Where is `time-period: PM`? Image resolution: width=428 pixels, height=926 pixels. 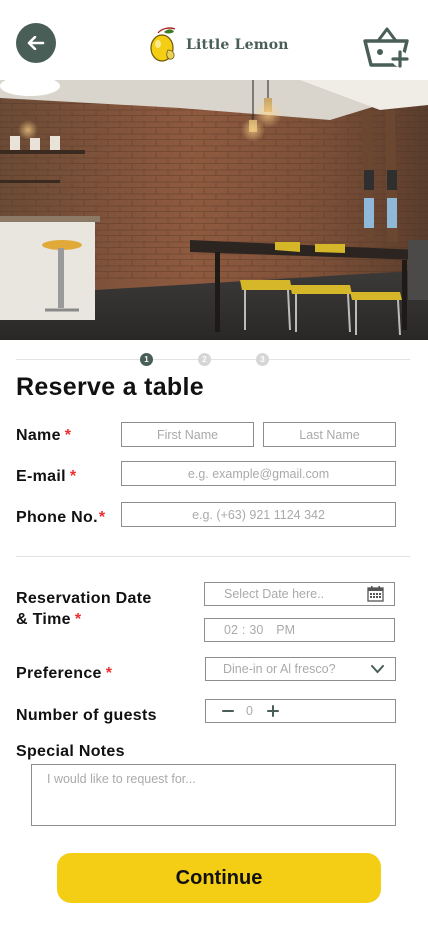 time-period: PM is located at coordinates (285, 630).